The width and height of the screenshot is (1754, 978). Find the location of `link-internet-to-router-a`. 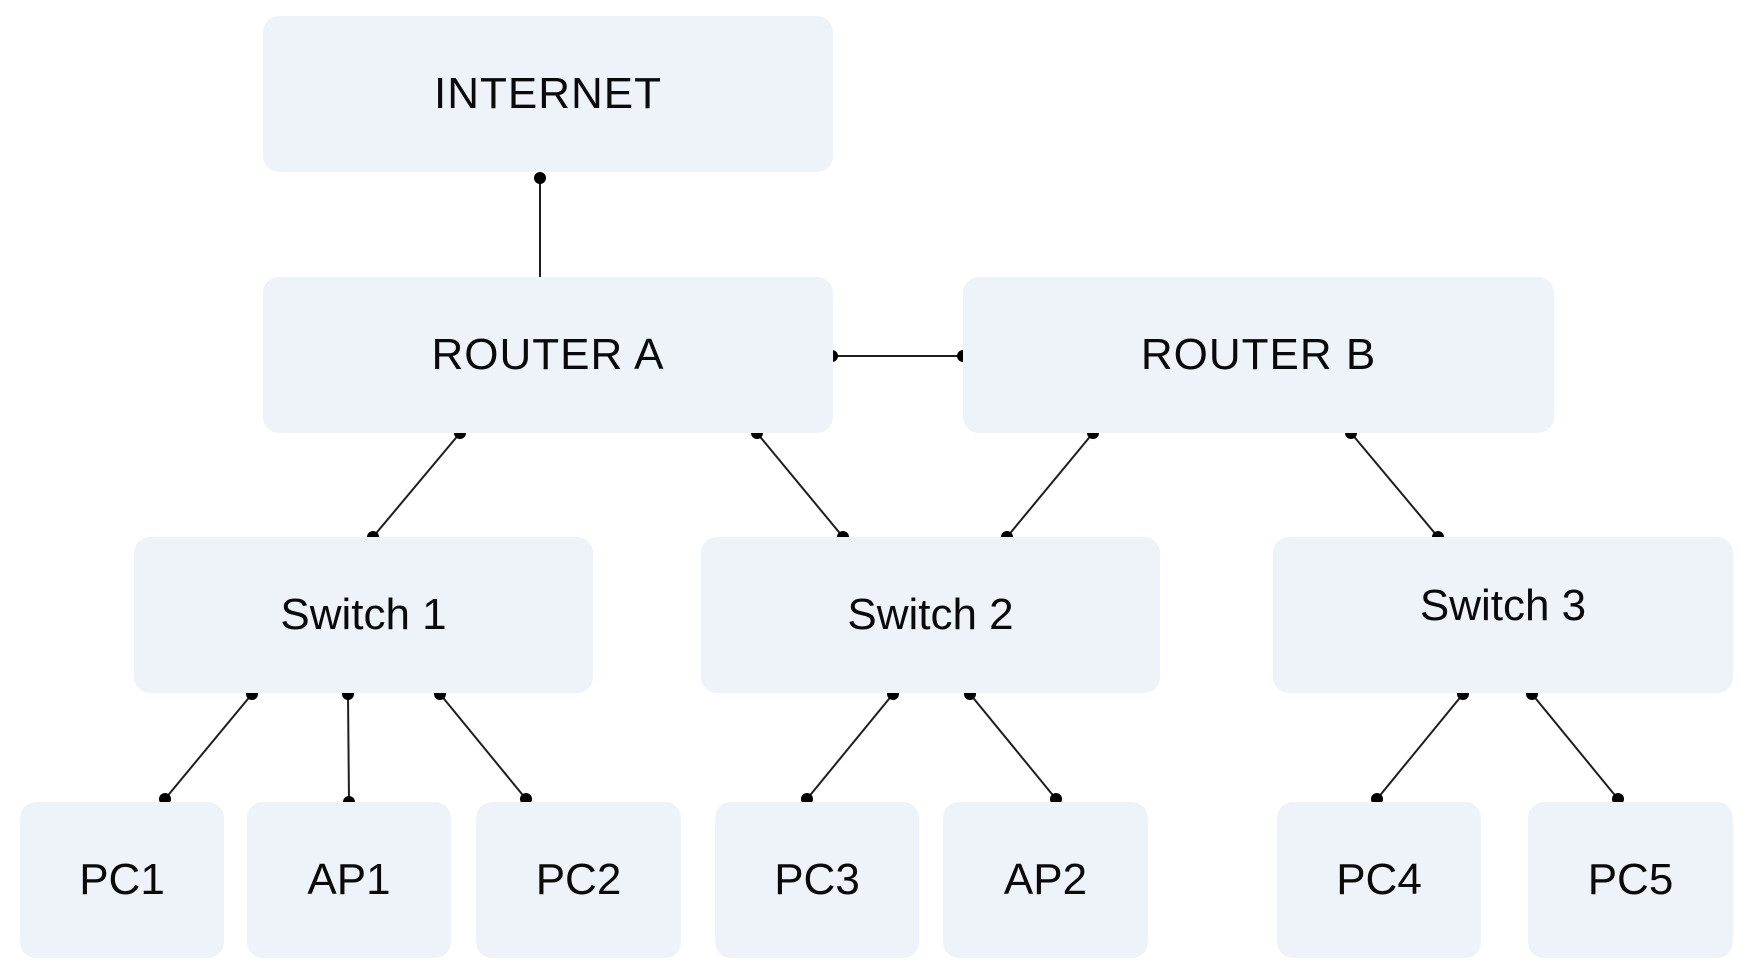

link-internet-to-router-a is located at coordinates (540, 231).